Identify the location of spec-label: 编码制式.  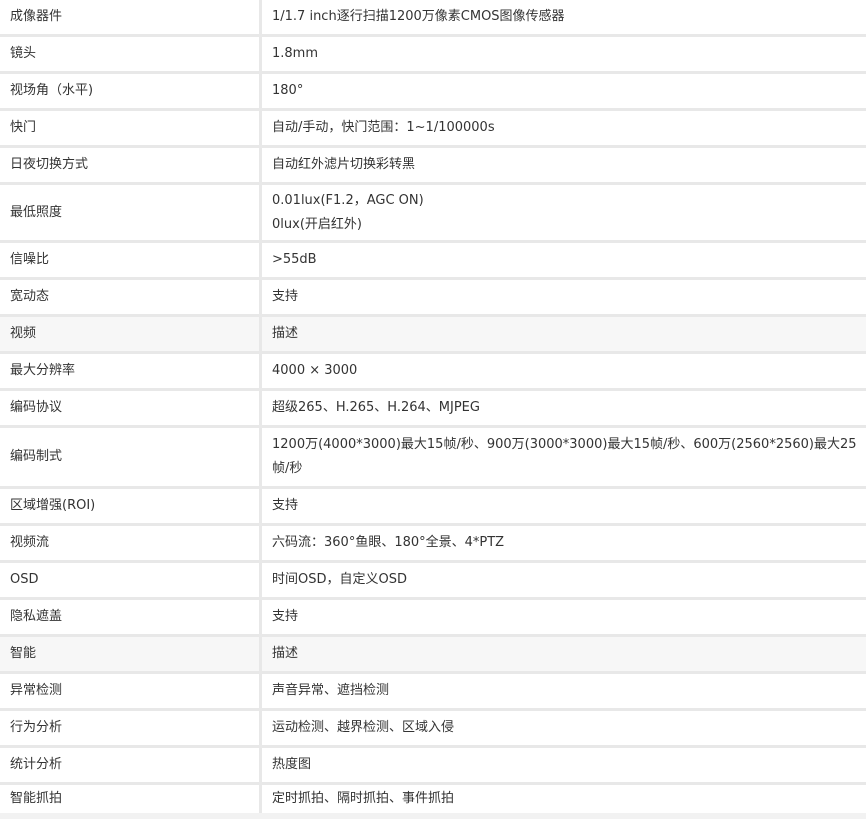
(129, 457).